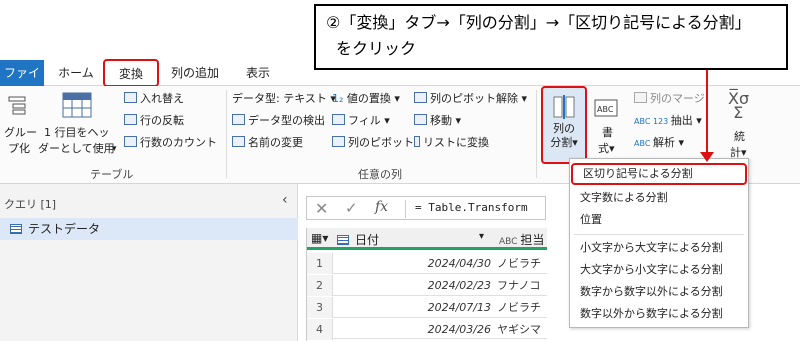  I want to click on menu-item-digit-to-nondigit: 数字から数字以外による分割, so click(660, 292).